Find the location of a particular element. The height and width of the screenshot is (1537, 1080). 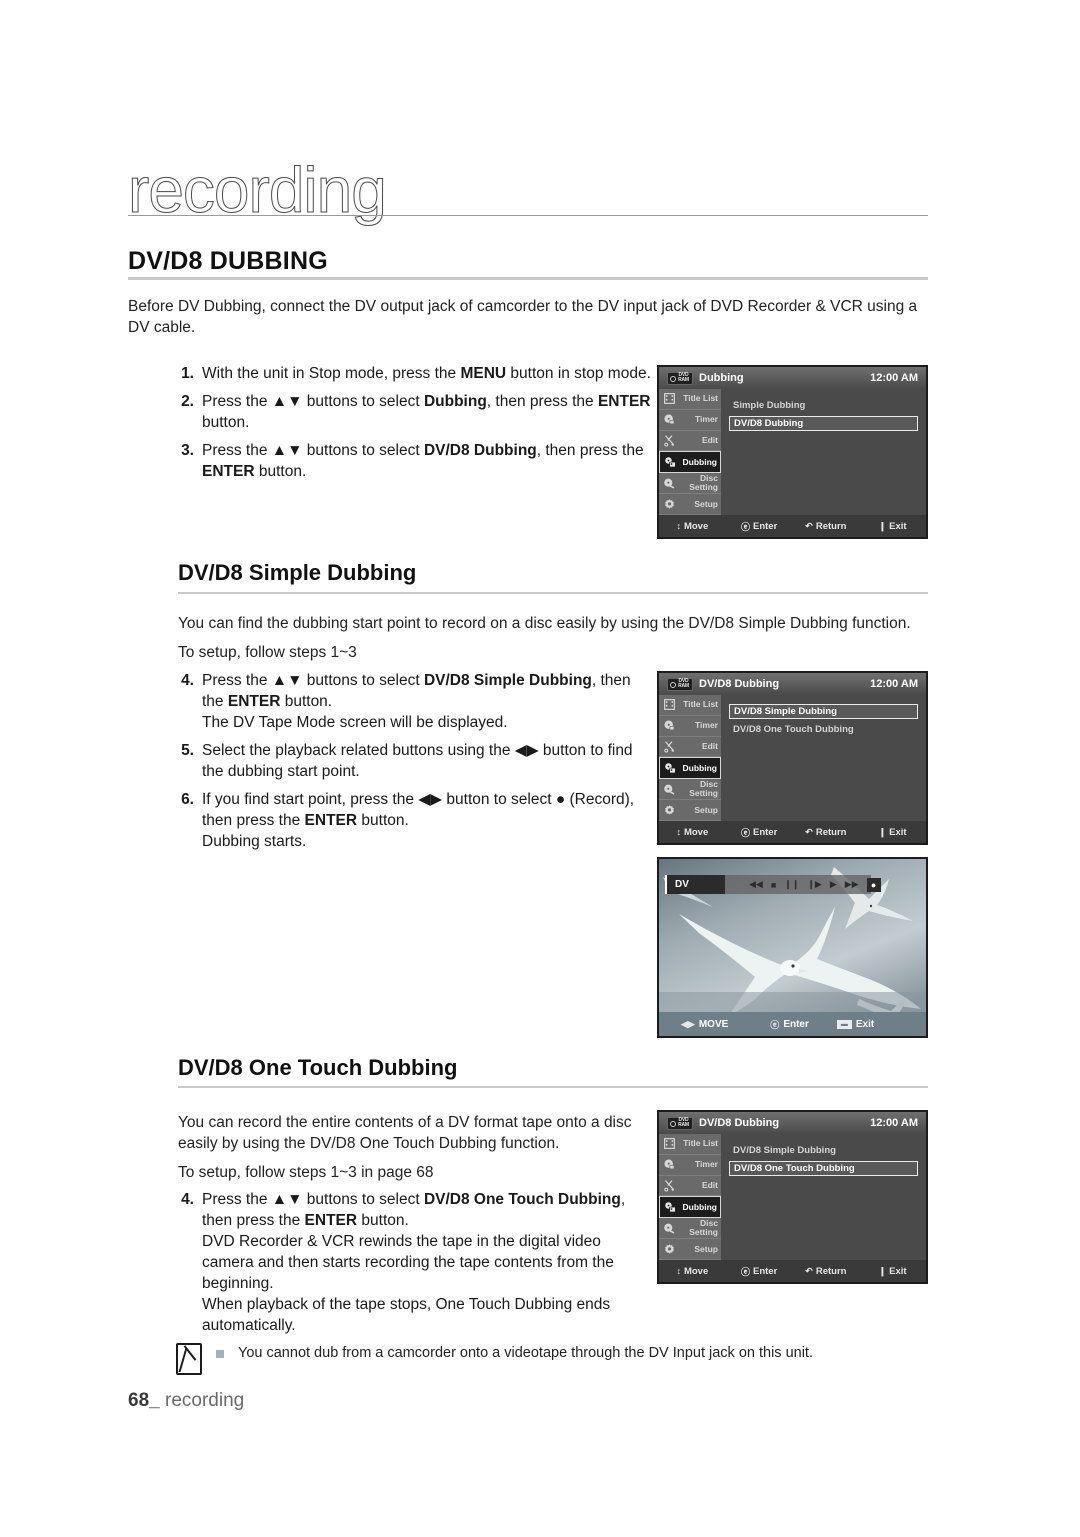

step-number: 3. is located at coordinates (187, 450).